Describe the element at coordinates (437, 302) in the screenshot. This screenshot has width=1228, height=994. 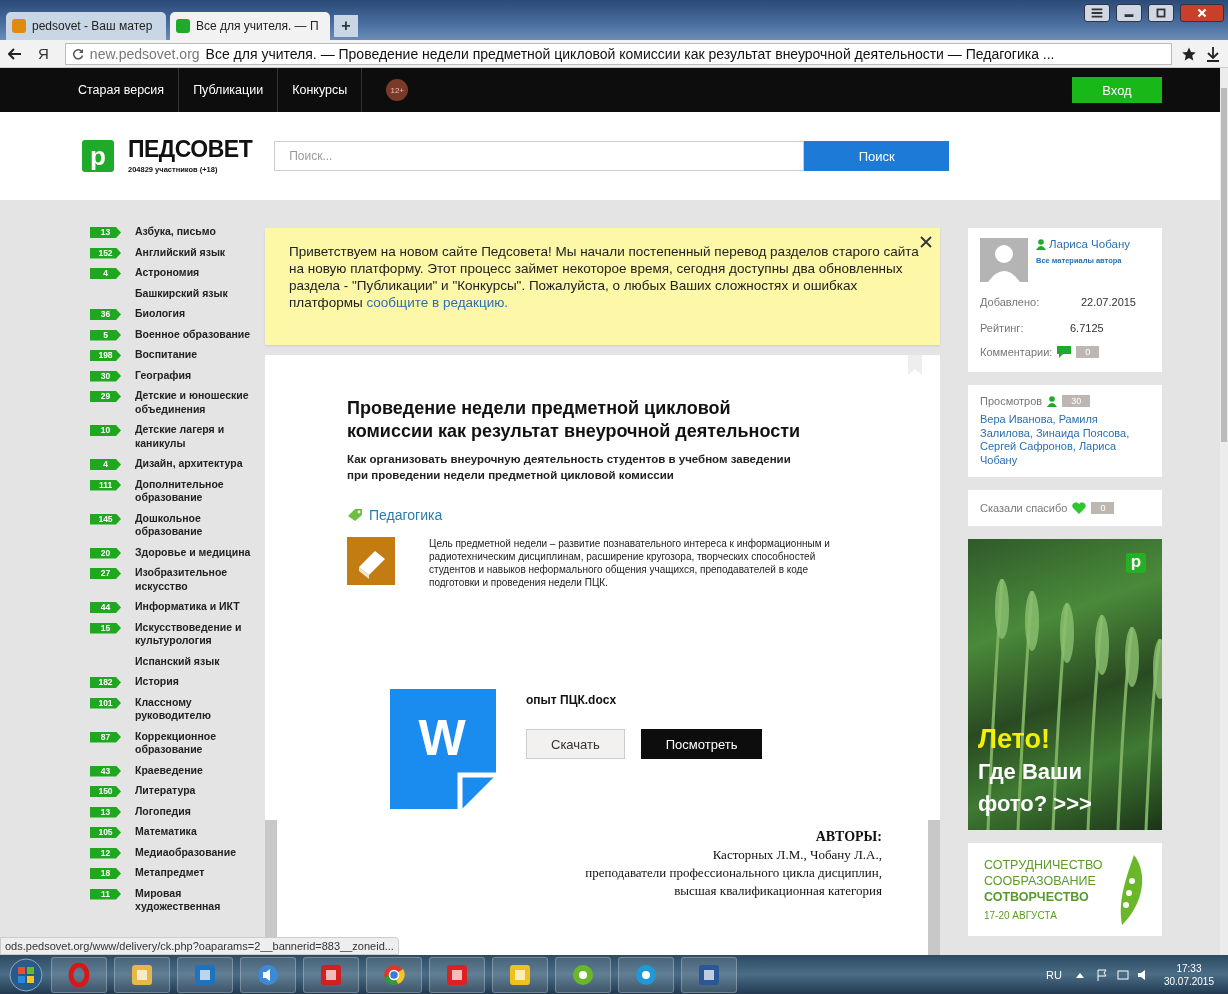
I see `contact-link: сообщите в редакцию.` at that location.